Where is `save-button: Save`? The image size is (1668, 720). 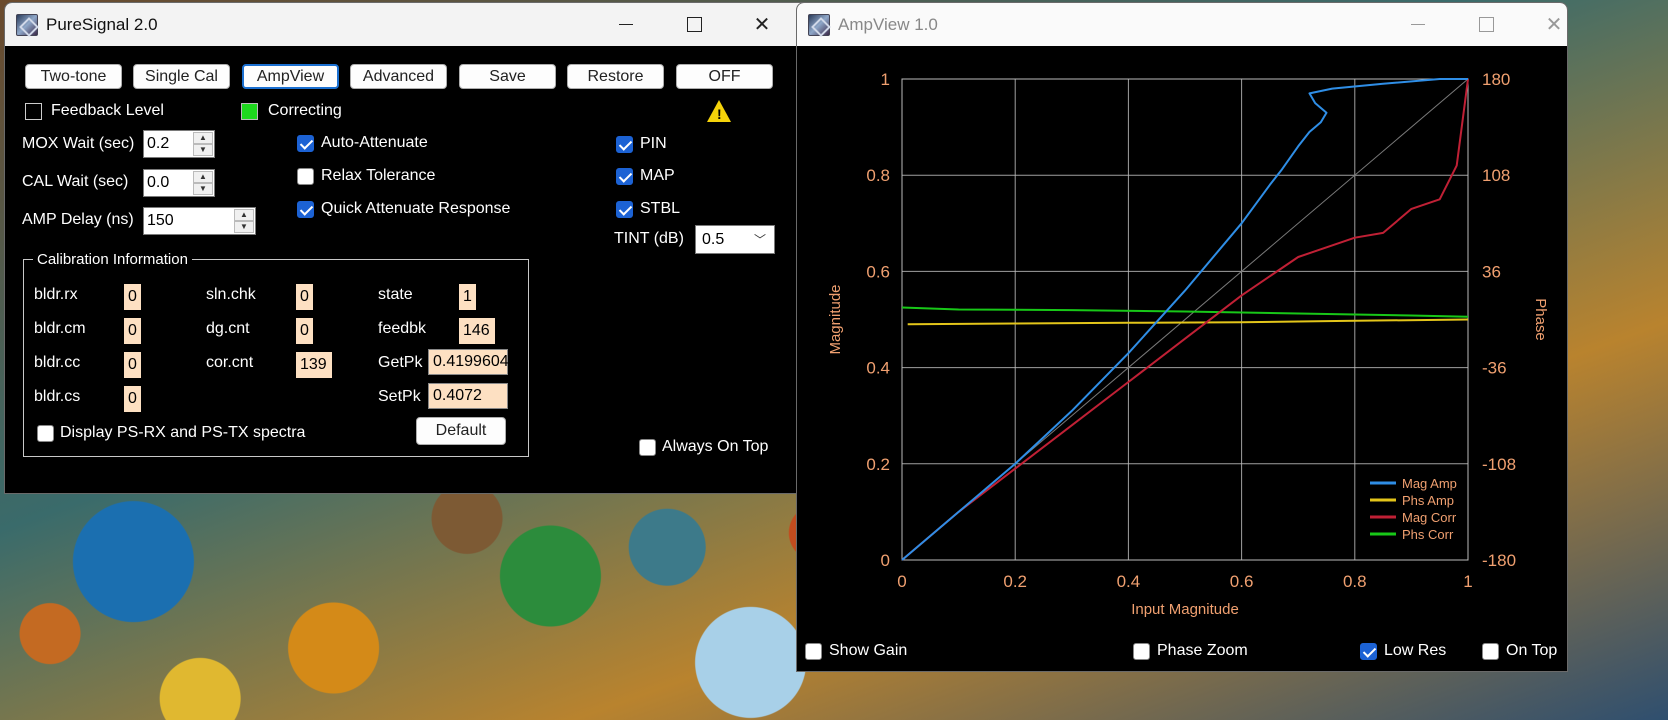
save-button: Save is located at coordinates (507, 76).